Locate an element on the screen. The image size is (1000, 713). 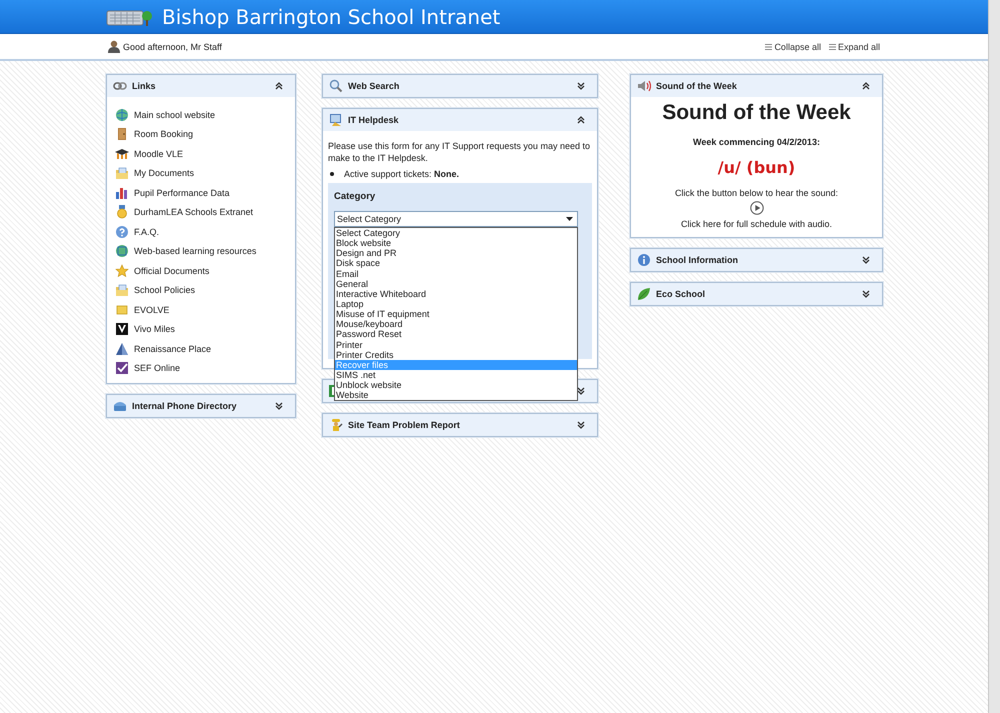
dropdown-option: Design and PR is located at coordinates (456, 253).